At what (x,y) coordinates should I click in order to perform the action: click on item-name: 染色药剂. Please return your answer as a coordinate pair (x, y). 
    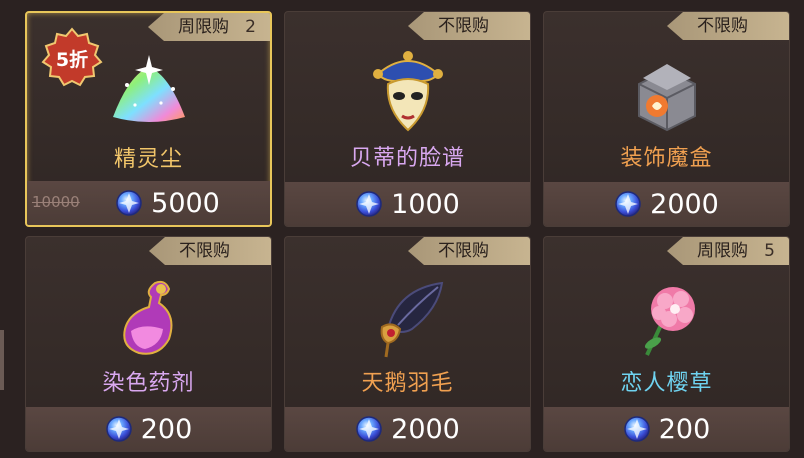
    Looking at the image, I should click on (148, 383).